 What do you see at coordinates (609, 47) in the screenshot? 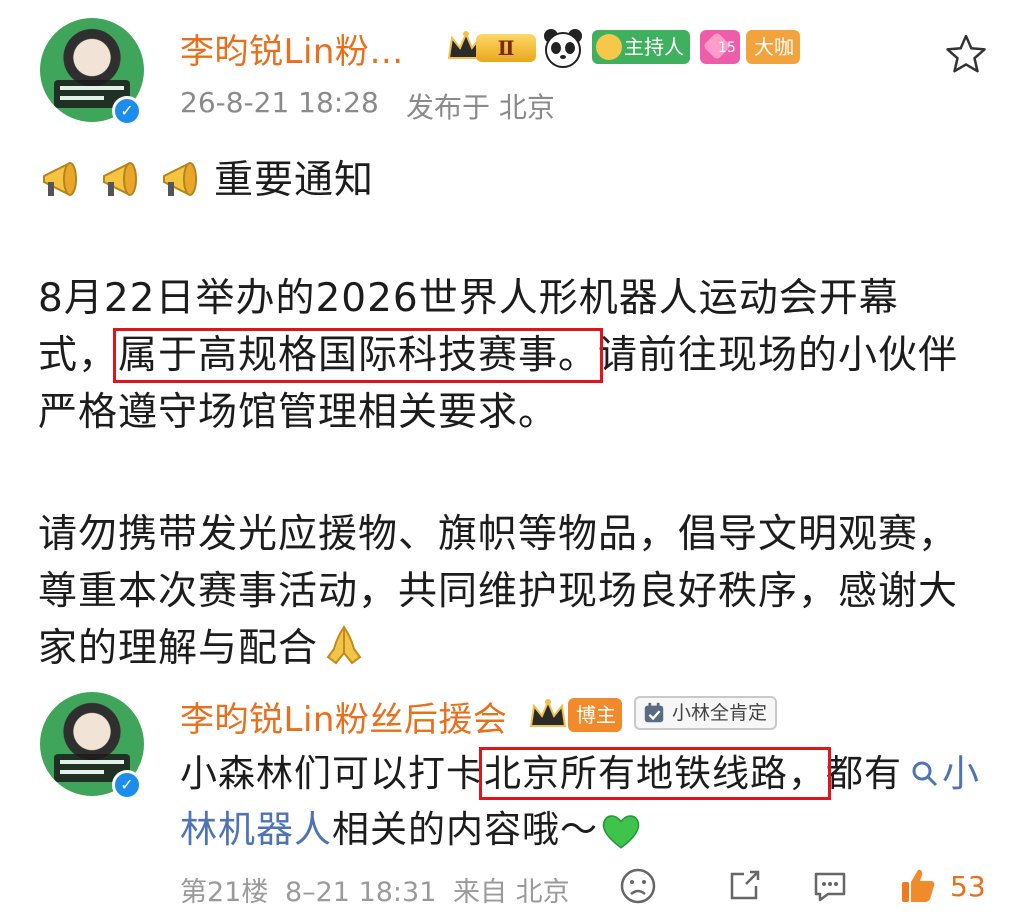
I see `host-icon` at bounding box center [609, 47].